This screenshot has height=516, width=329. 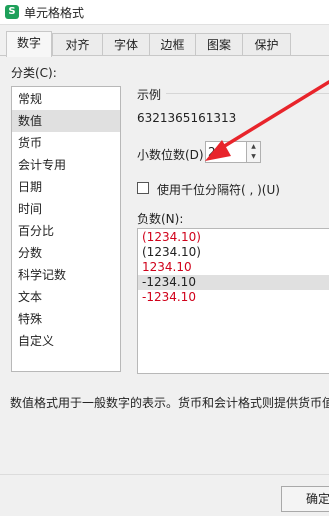 What do you see at coordinates (172, 44) in the screenshot?
I see `tab-border: 边框` at bounding box center [172, 44].